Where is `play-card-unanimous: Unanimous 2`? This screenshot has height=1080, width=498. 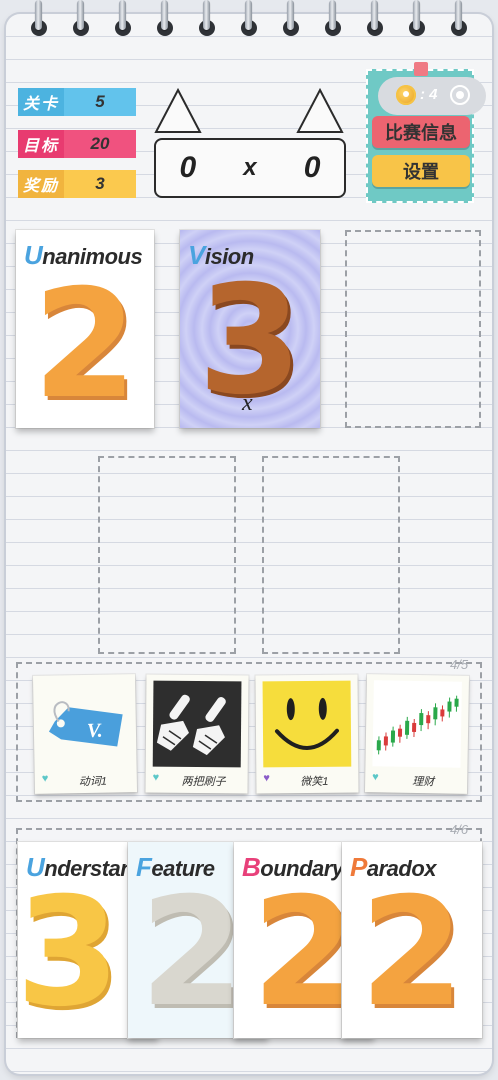
play-card-unanimous: Unanimous 2 is located at coordinates (85, 329).